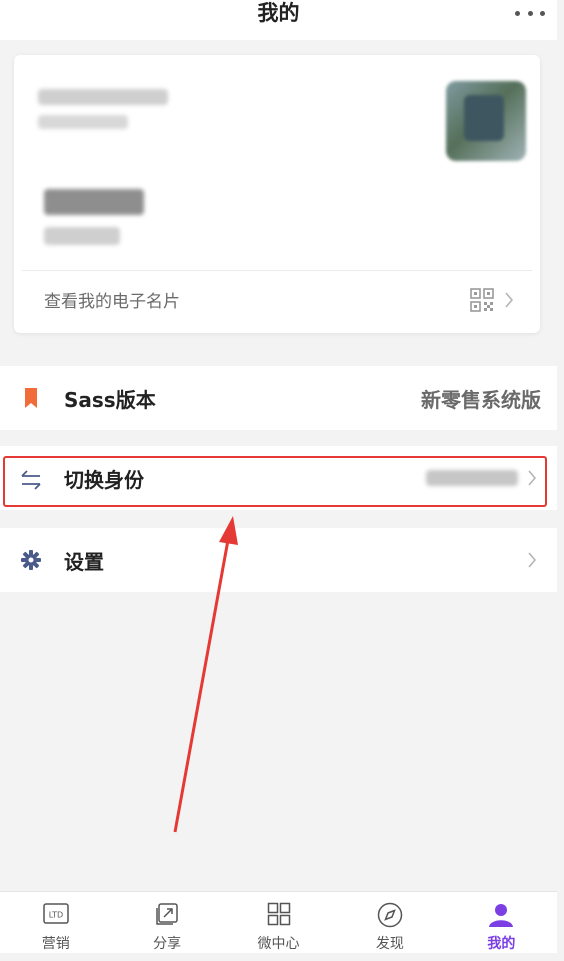 This screenshot has width=564, height=961. What do you see at coordinates (31, 398) in the screenshot?
I see `bookmark-icon` at bounding box center [31, 398].